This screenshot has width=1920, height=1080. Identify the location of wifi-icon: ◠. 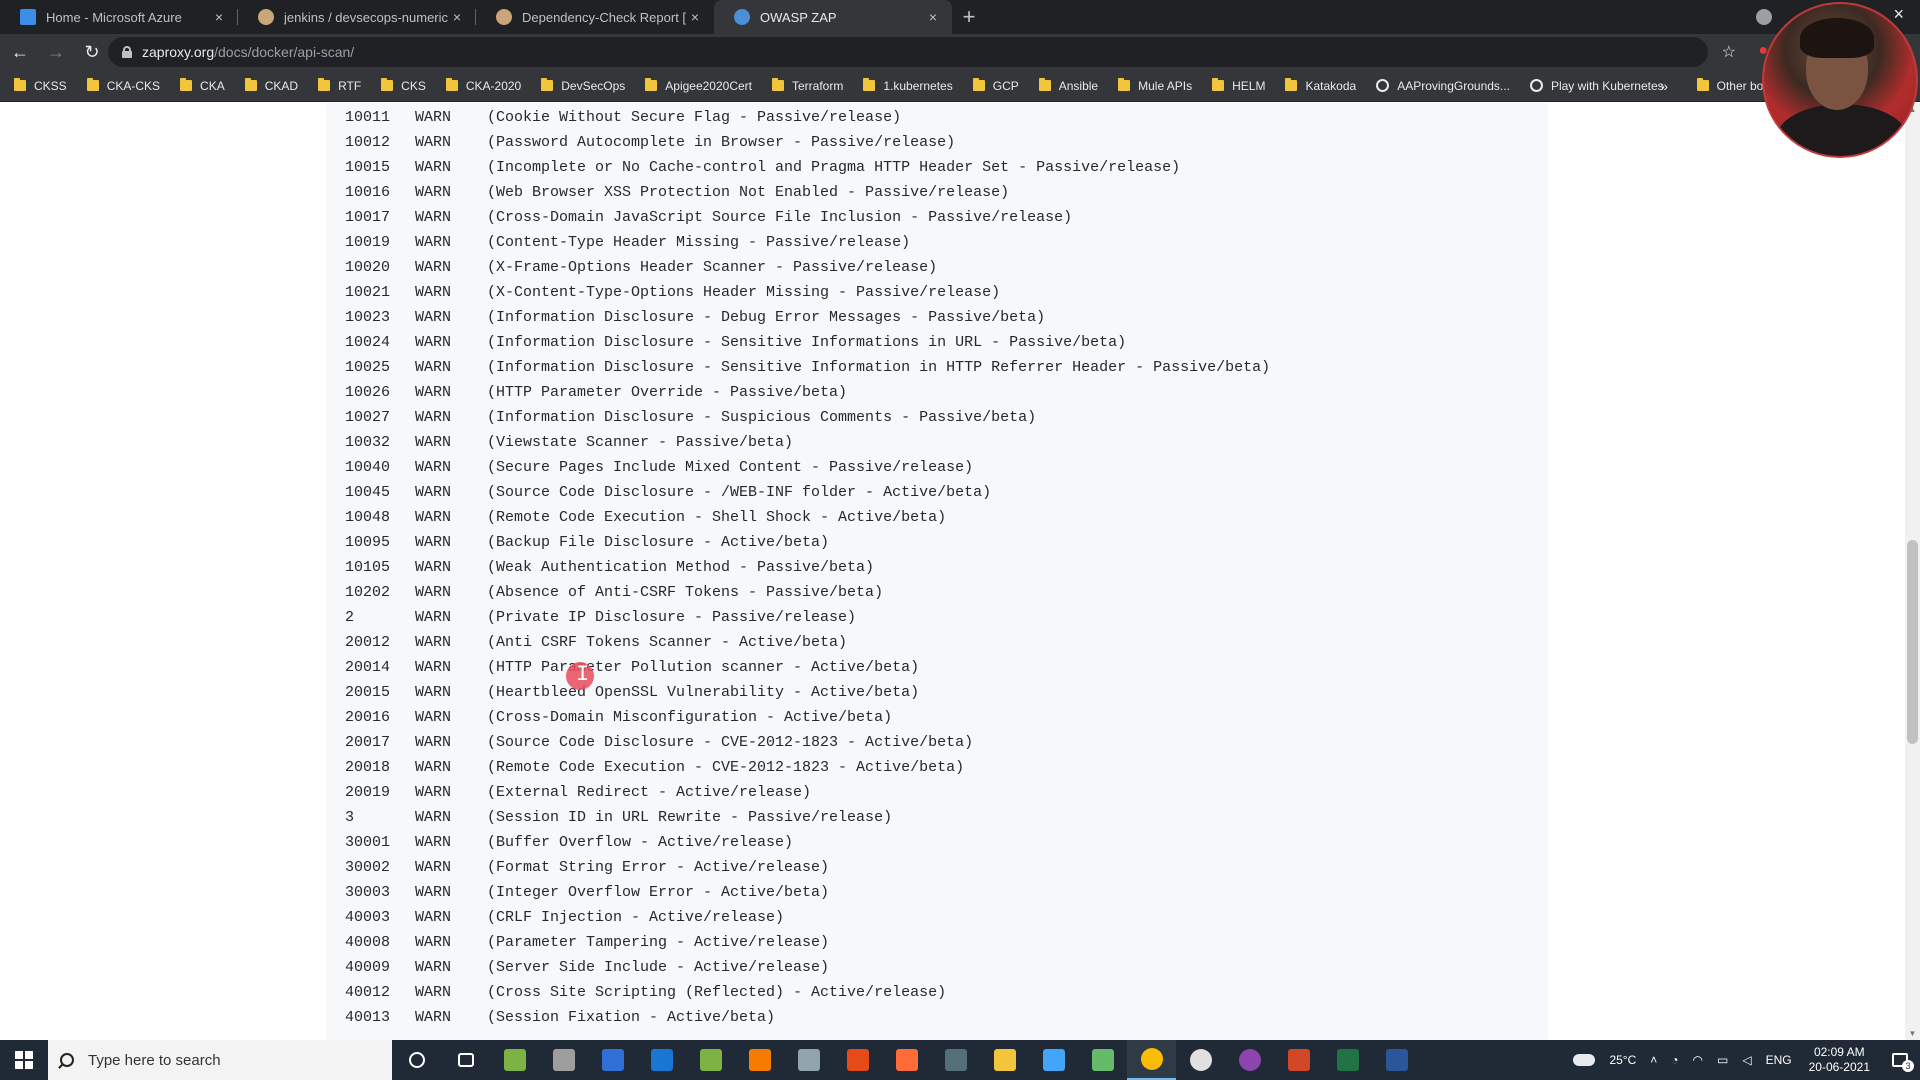
(1698, 1060).